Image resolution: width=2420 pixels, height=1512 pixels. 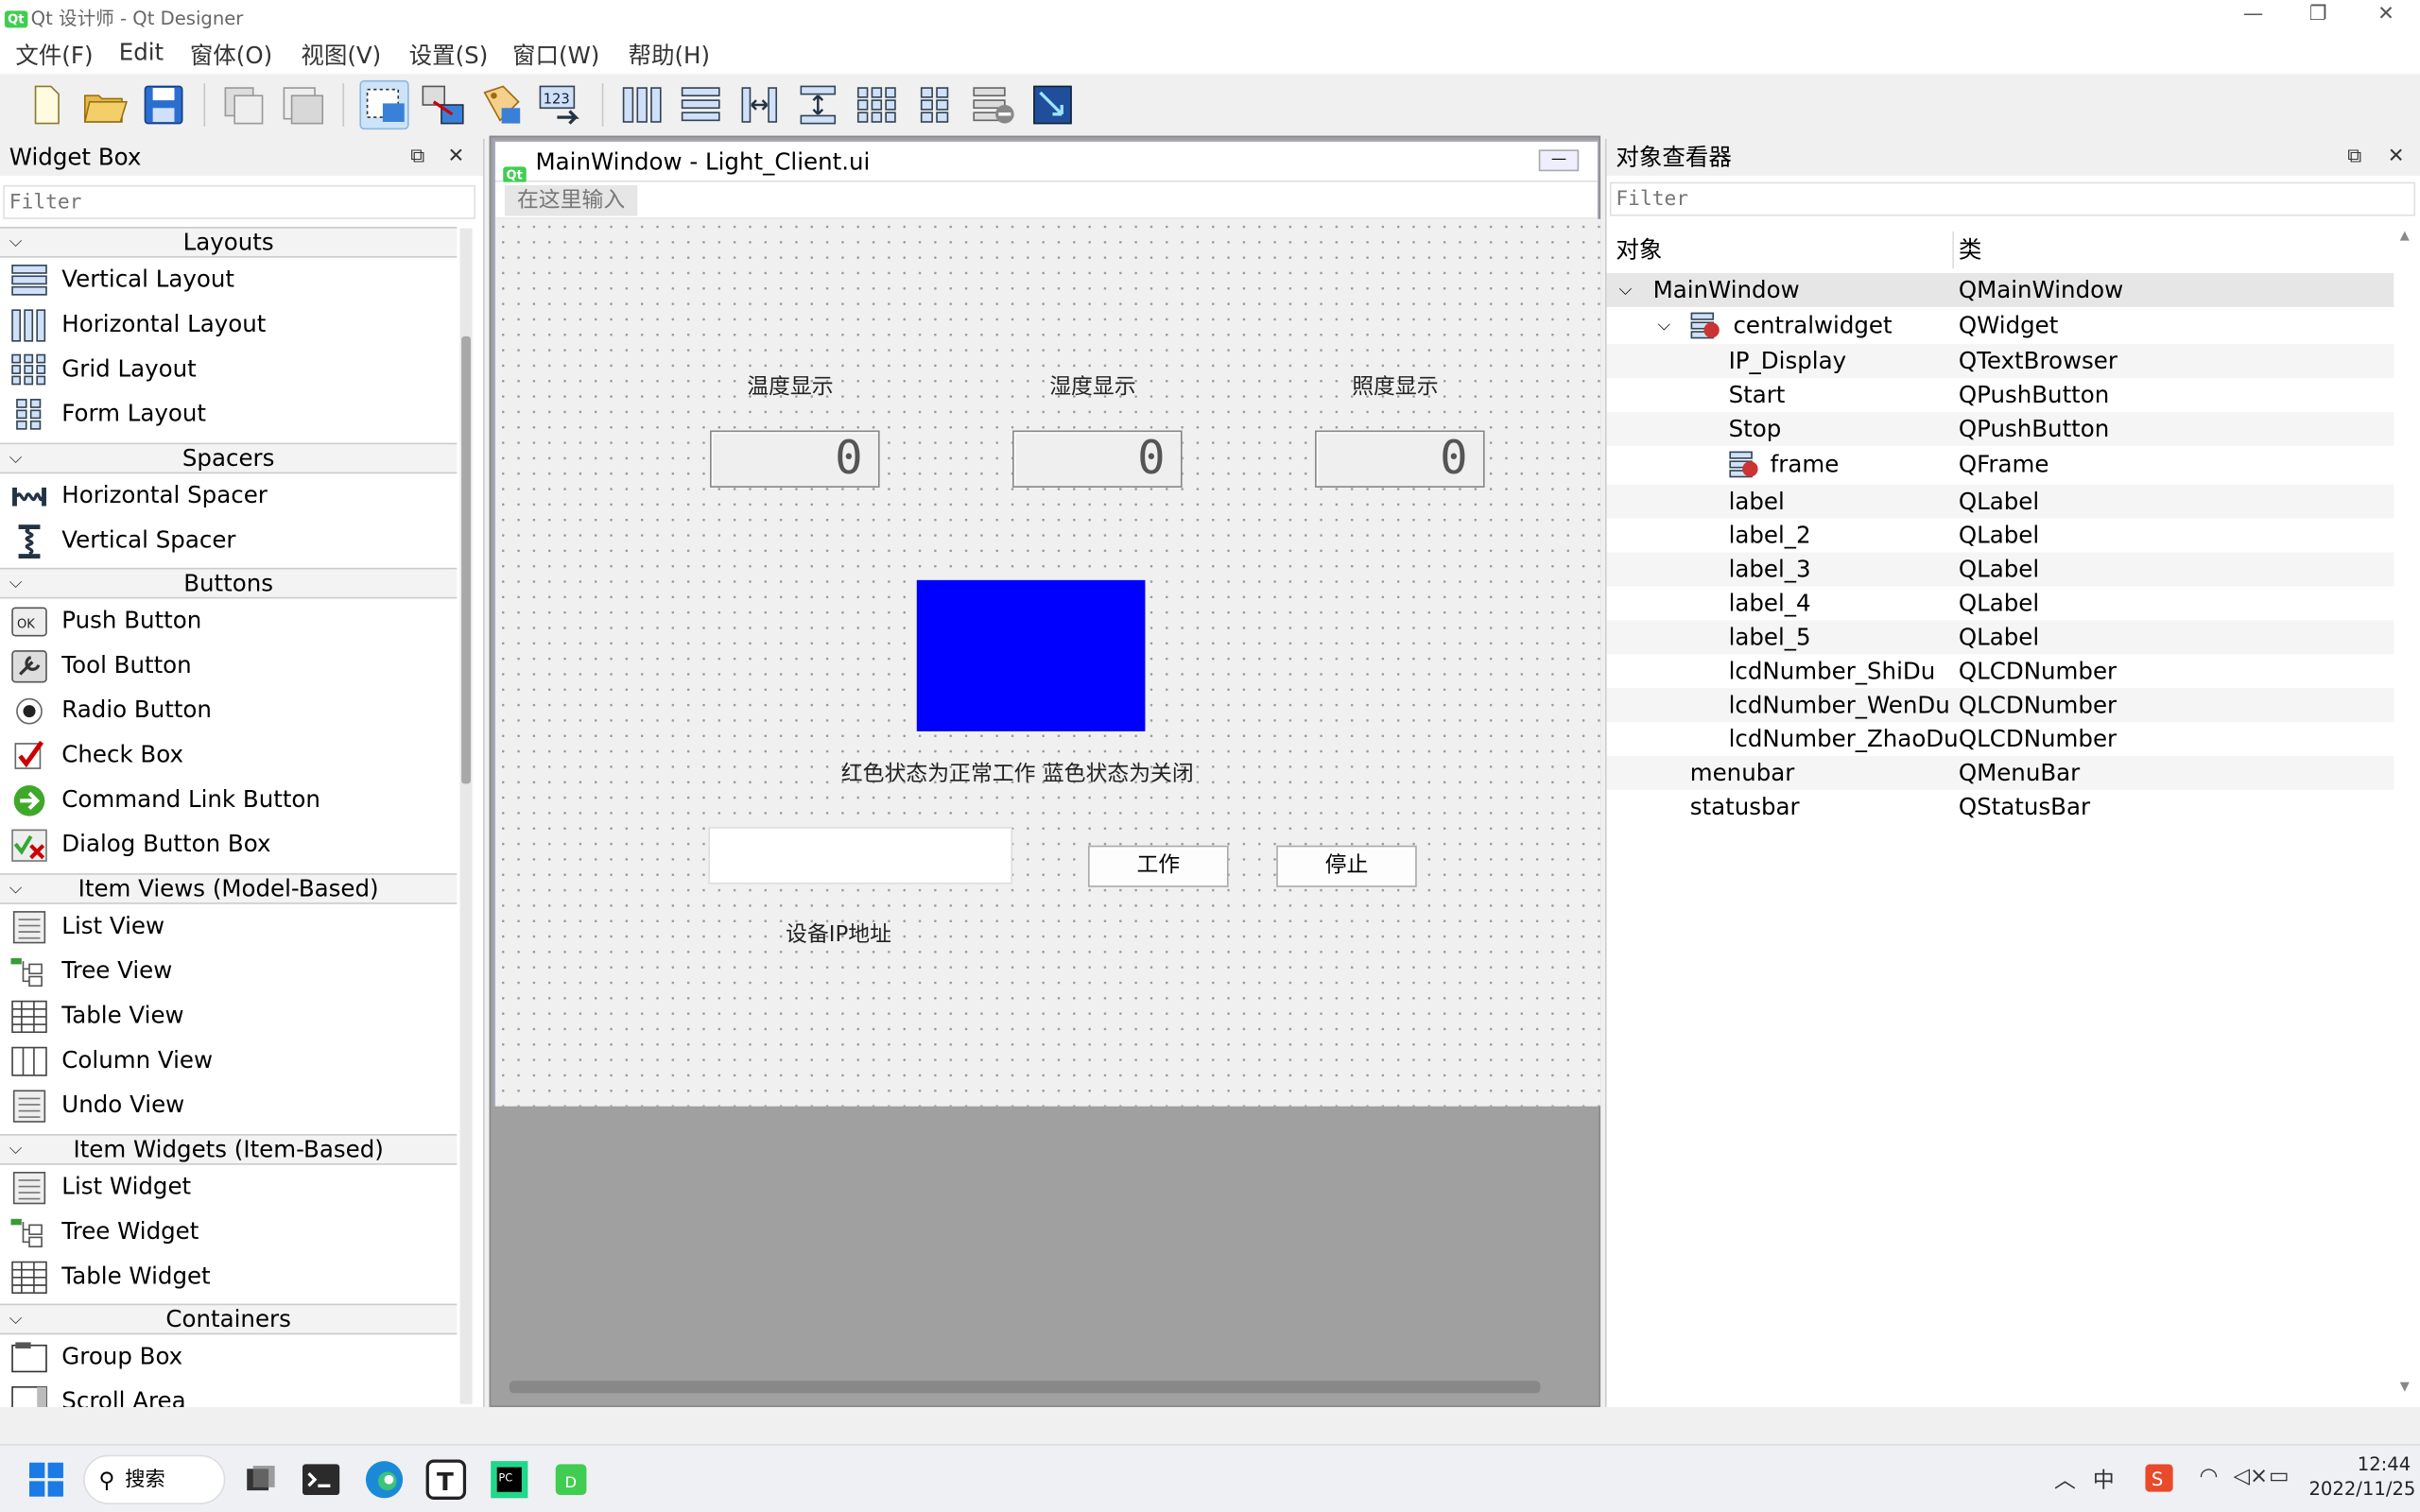 I want to click on typora-icon: T, so click(x=446, y=1480).